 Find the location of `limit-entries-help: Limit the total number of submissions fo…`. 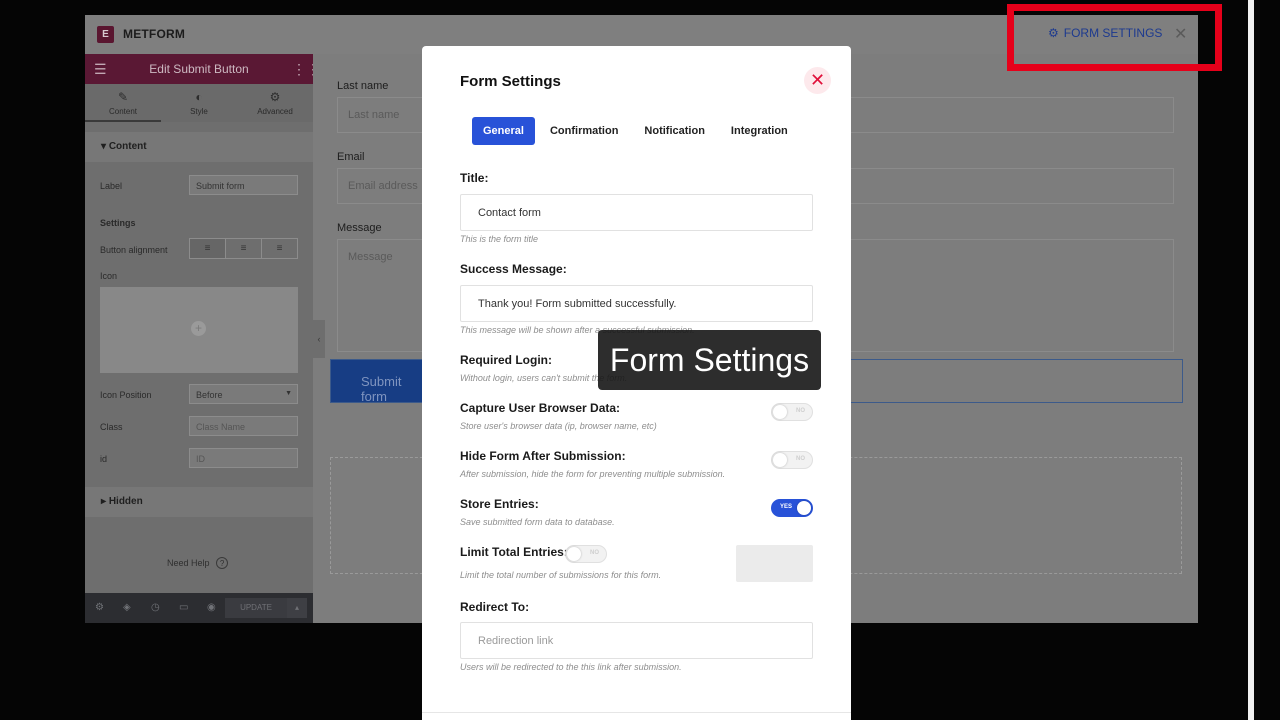

limit-entries-help: Limit the total number of submissions fo… is located at coordinates (561, 575).